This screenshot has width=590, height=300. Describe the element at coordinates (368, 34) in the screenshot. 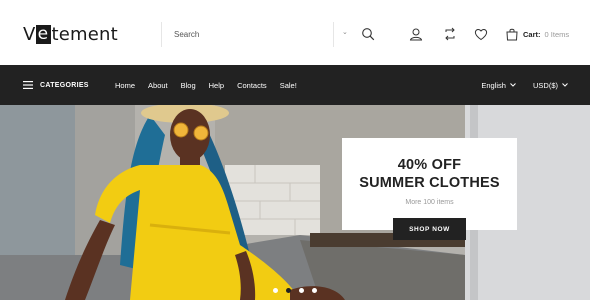

I see `search-icon` at that location.